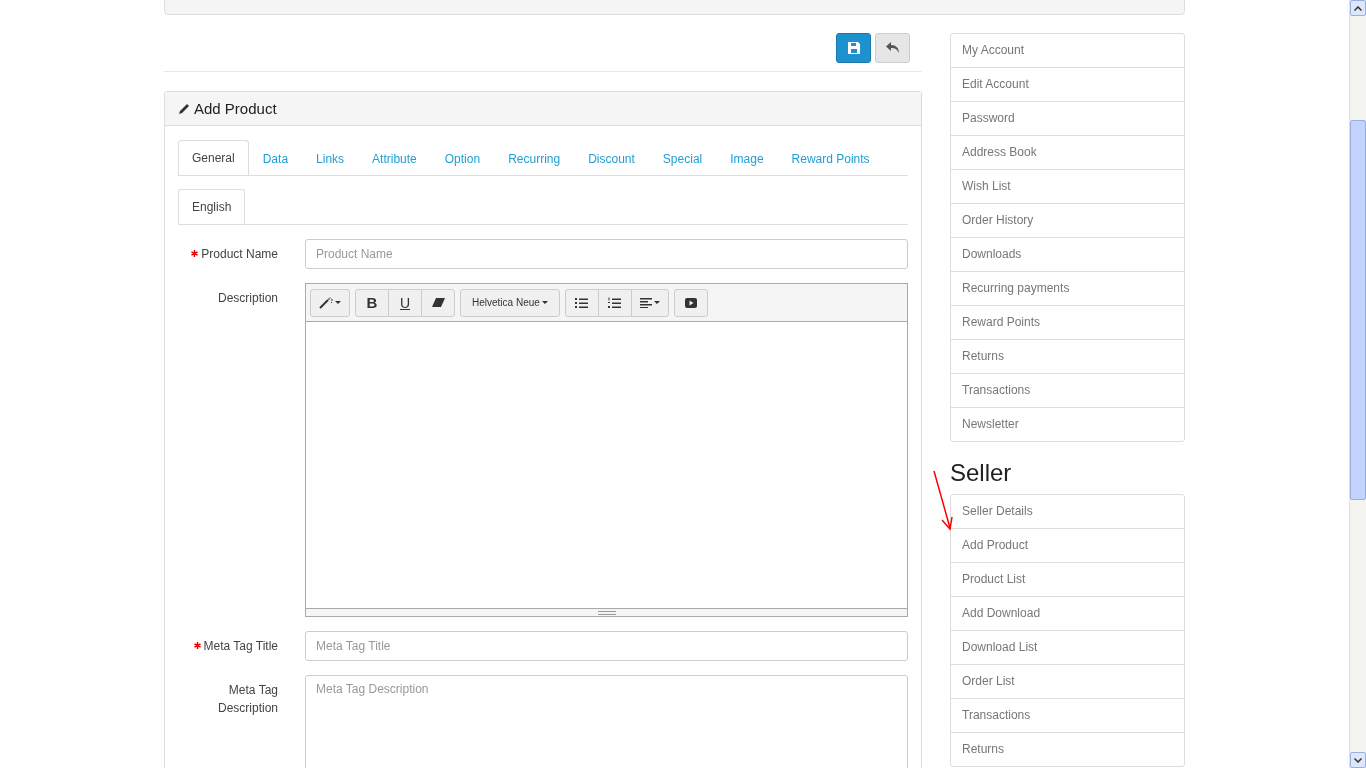 This screenshot has height=768, width=1366. What do you see at coordinates (247, 699) in the screenshot?
I see `field-label: Meta Tag Description` at bounding box center [247, 699].